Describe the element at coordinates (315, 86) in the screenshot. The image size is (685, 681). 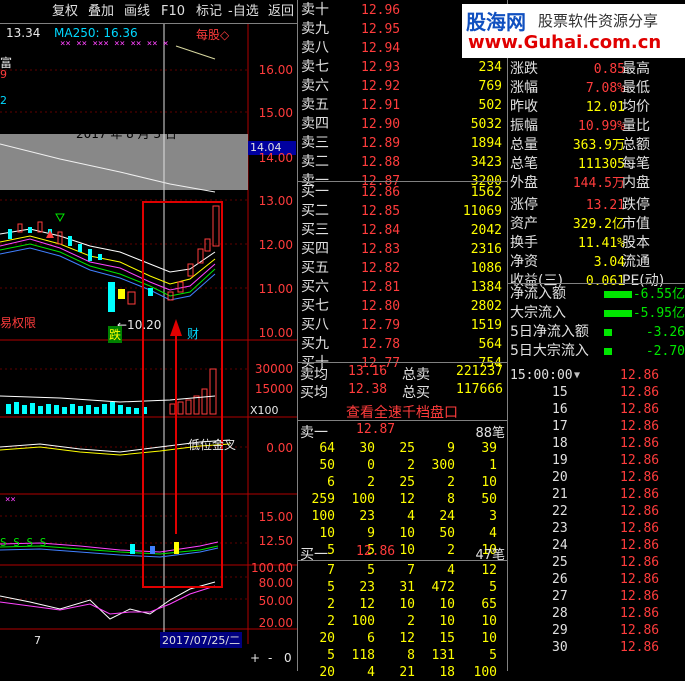
I see `ask-label: 卖六` at that location.